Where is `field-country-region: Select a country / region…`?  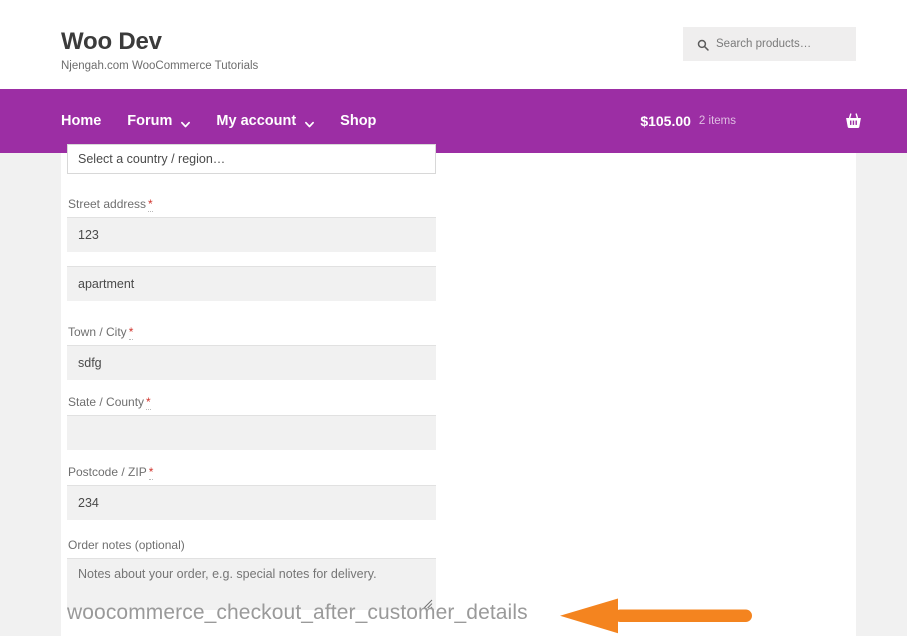 field-country-region: Select a country / region… is located at coordinates (254, 159).